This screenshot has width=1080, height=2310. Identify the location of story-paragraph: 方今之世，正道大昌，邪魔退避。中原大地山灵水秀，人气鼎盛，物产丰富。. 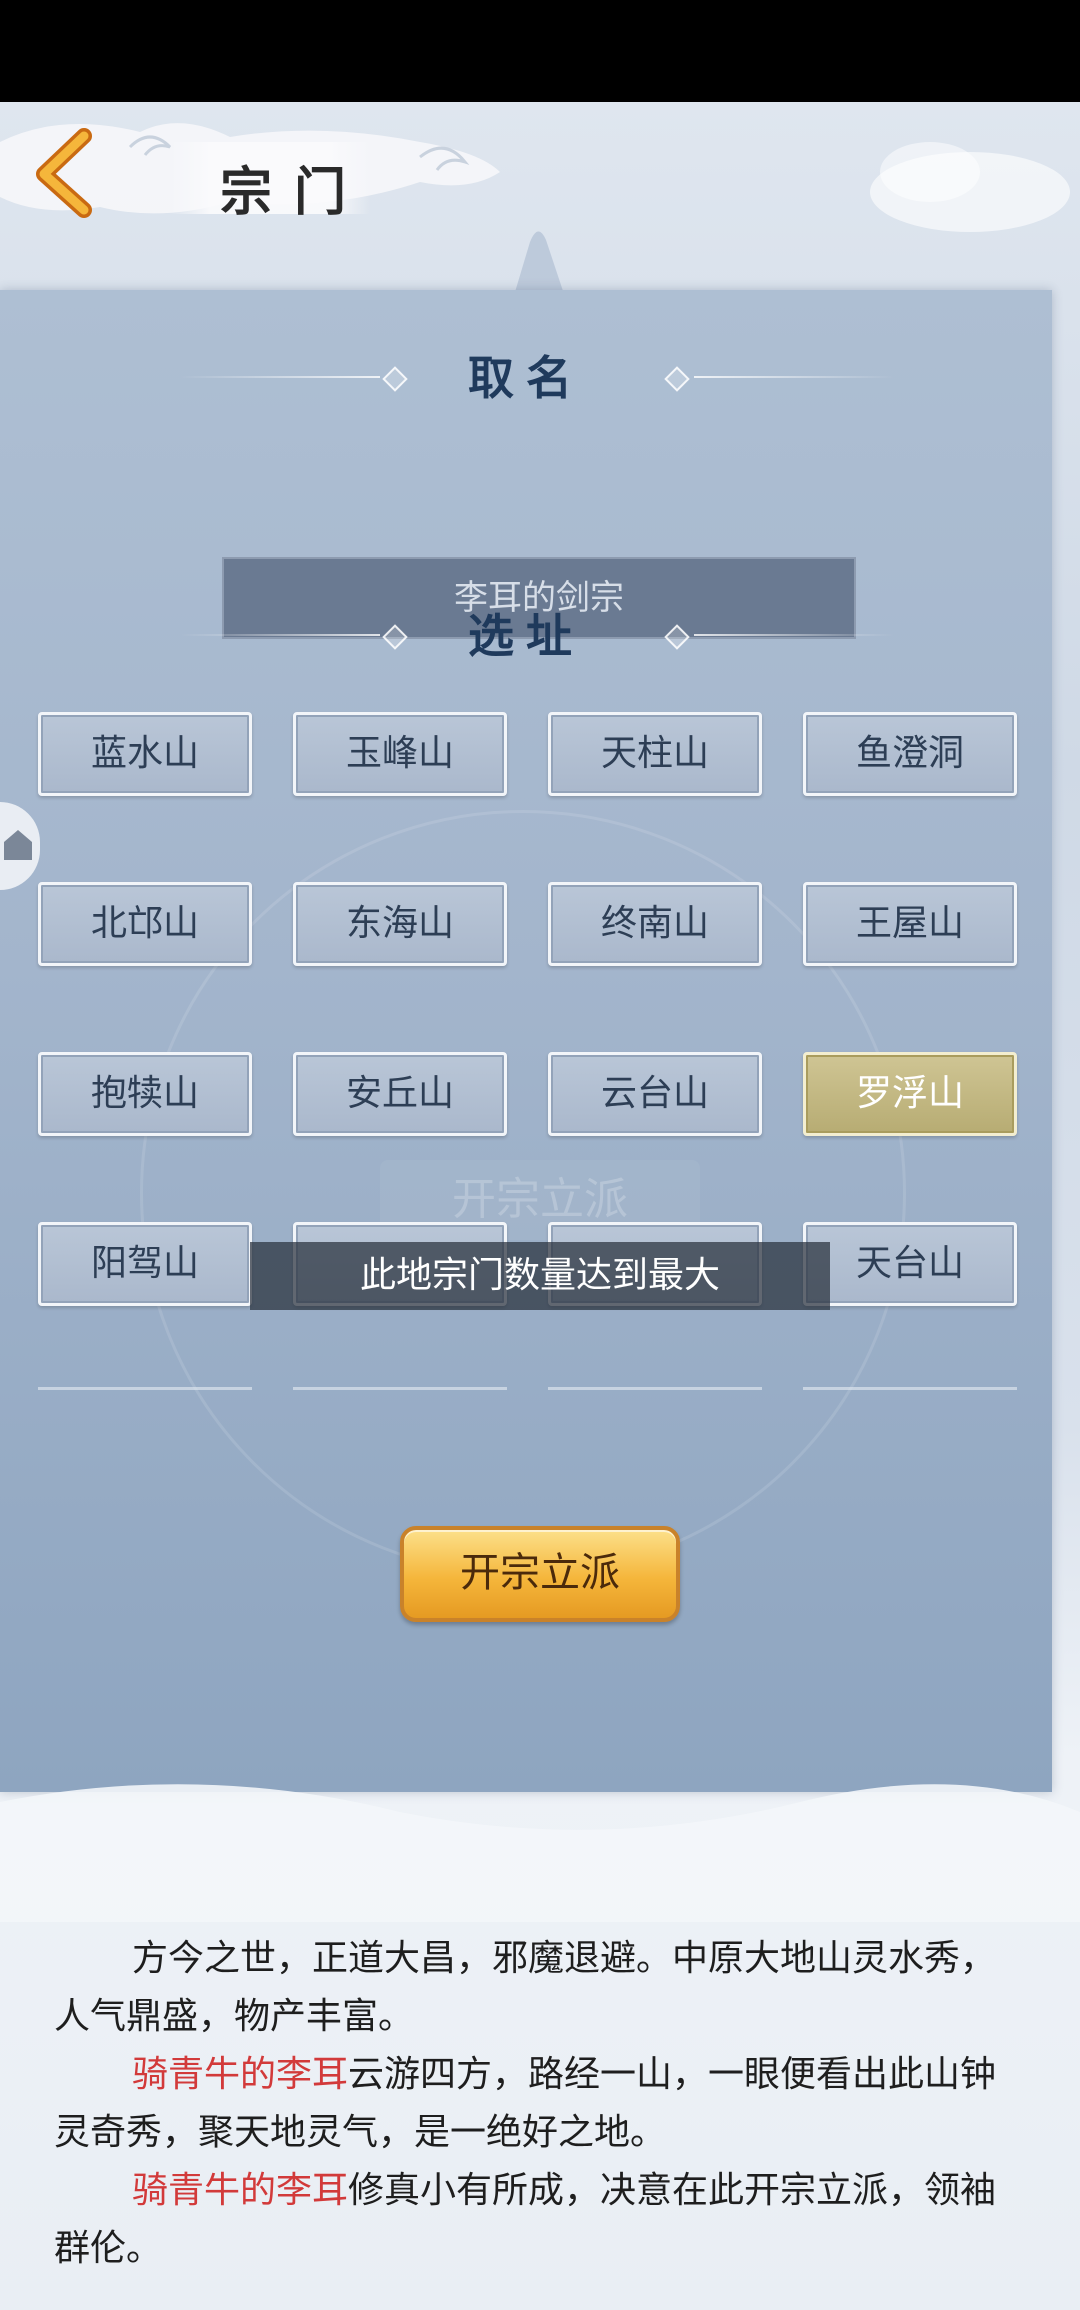
(525, 1987).